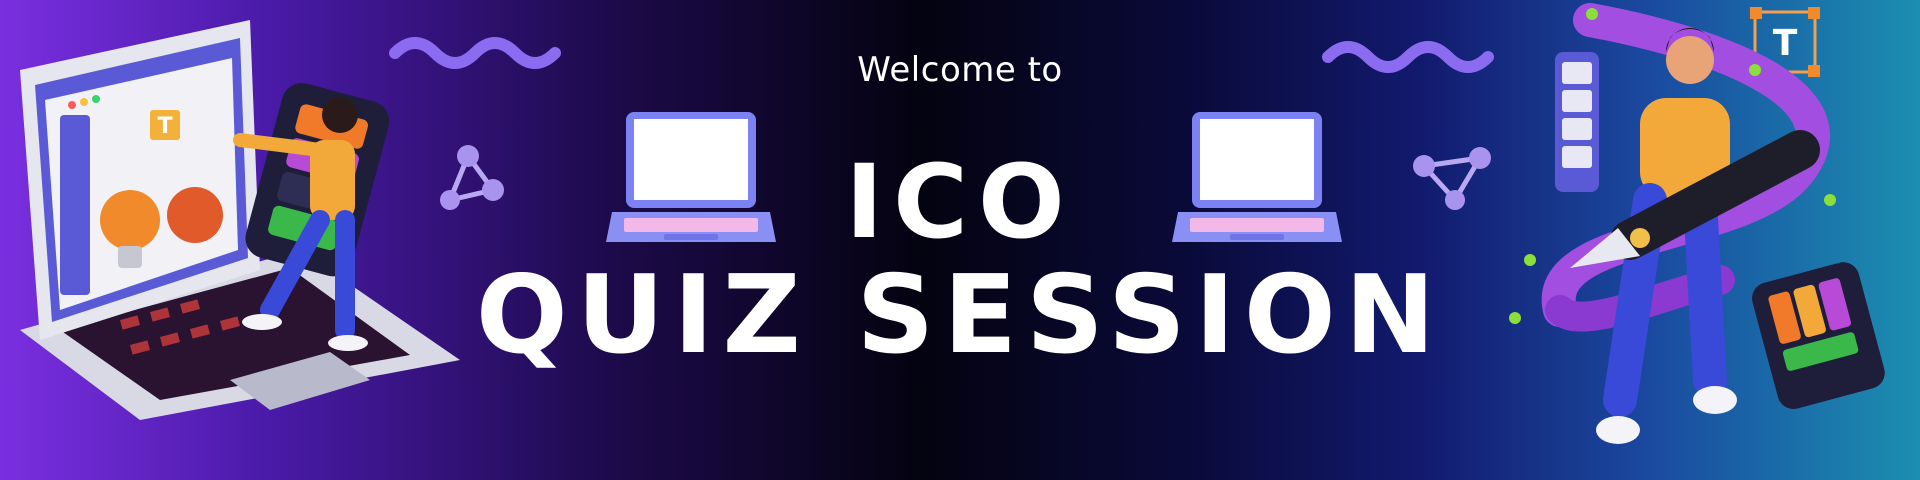  I want to click on svg-text: T, so click(164, 126).